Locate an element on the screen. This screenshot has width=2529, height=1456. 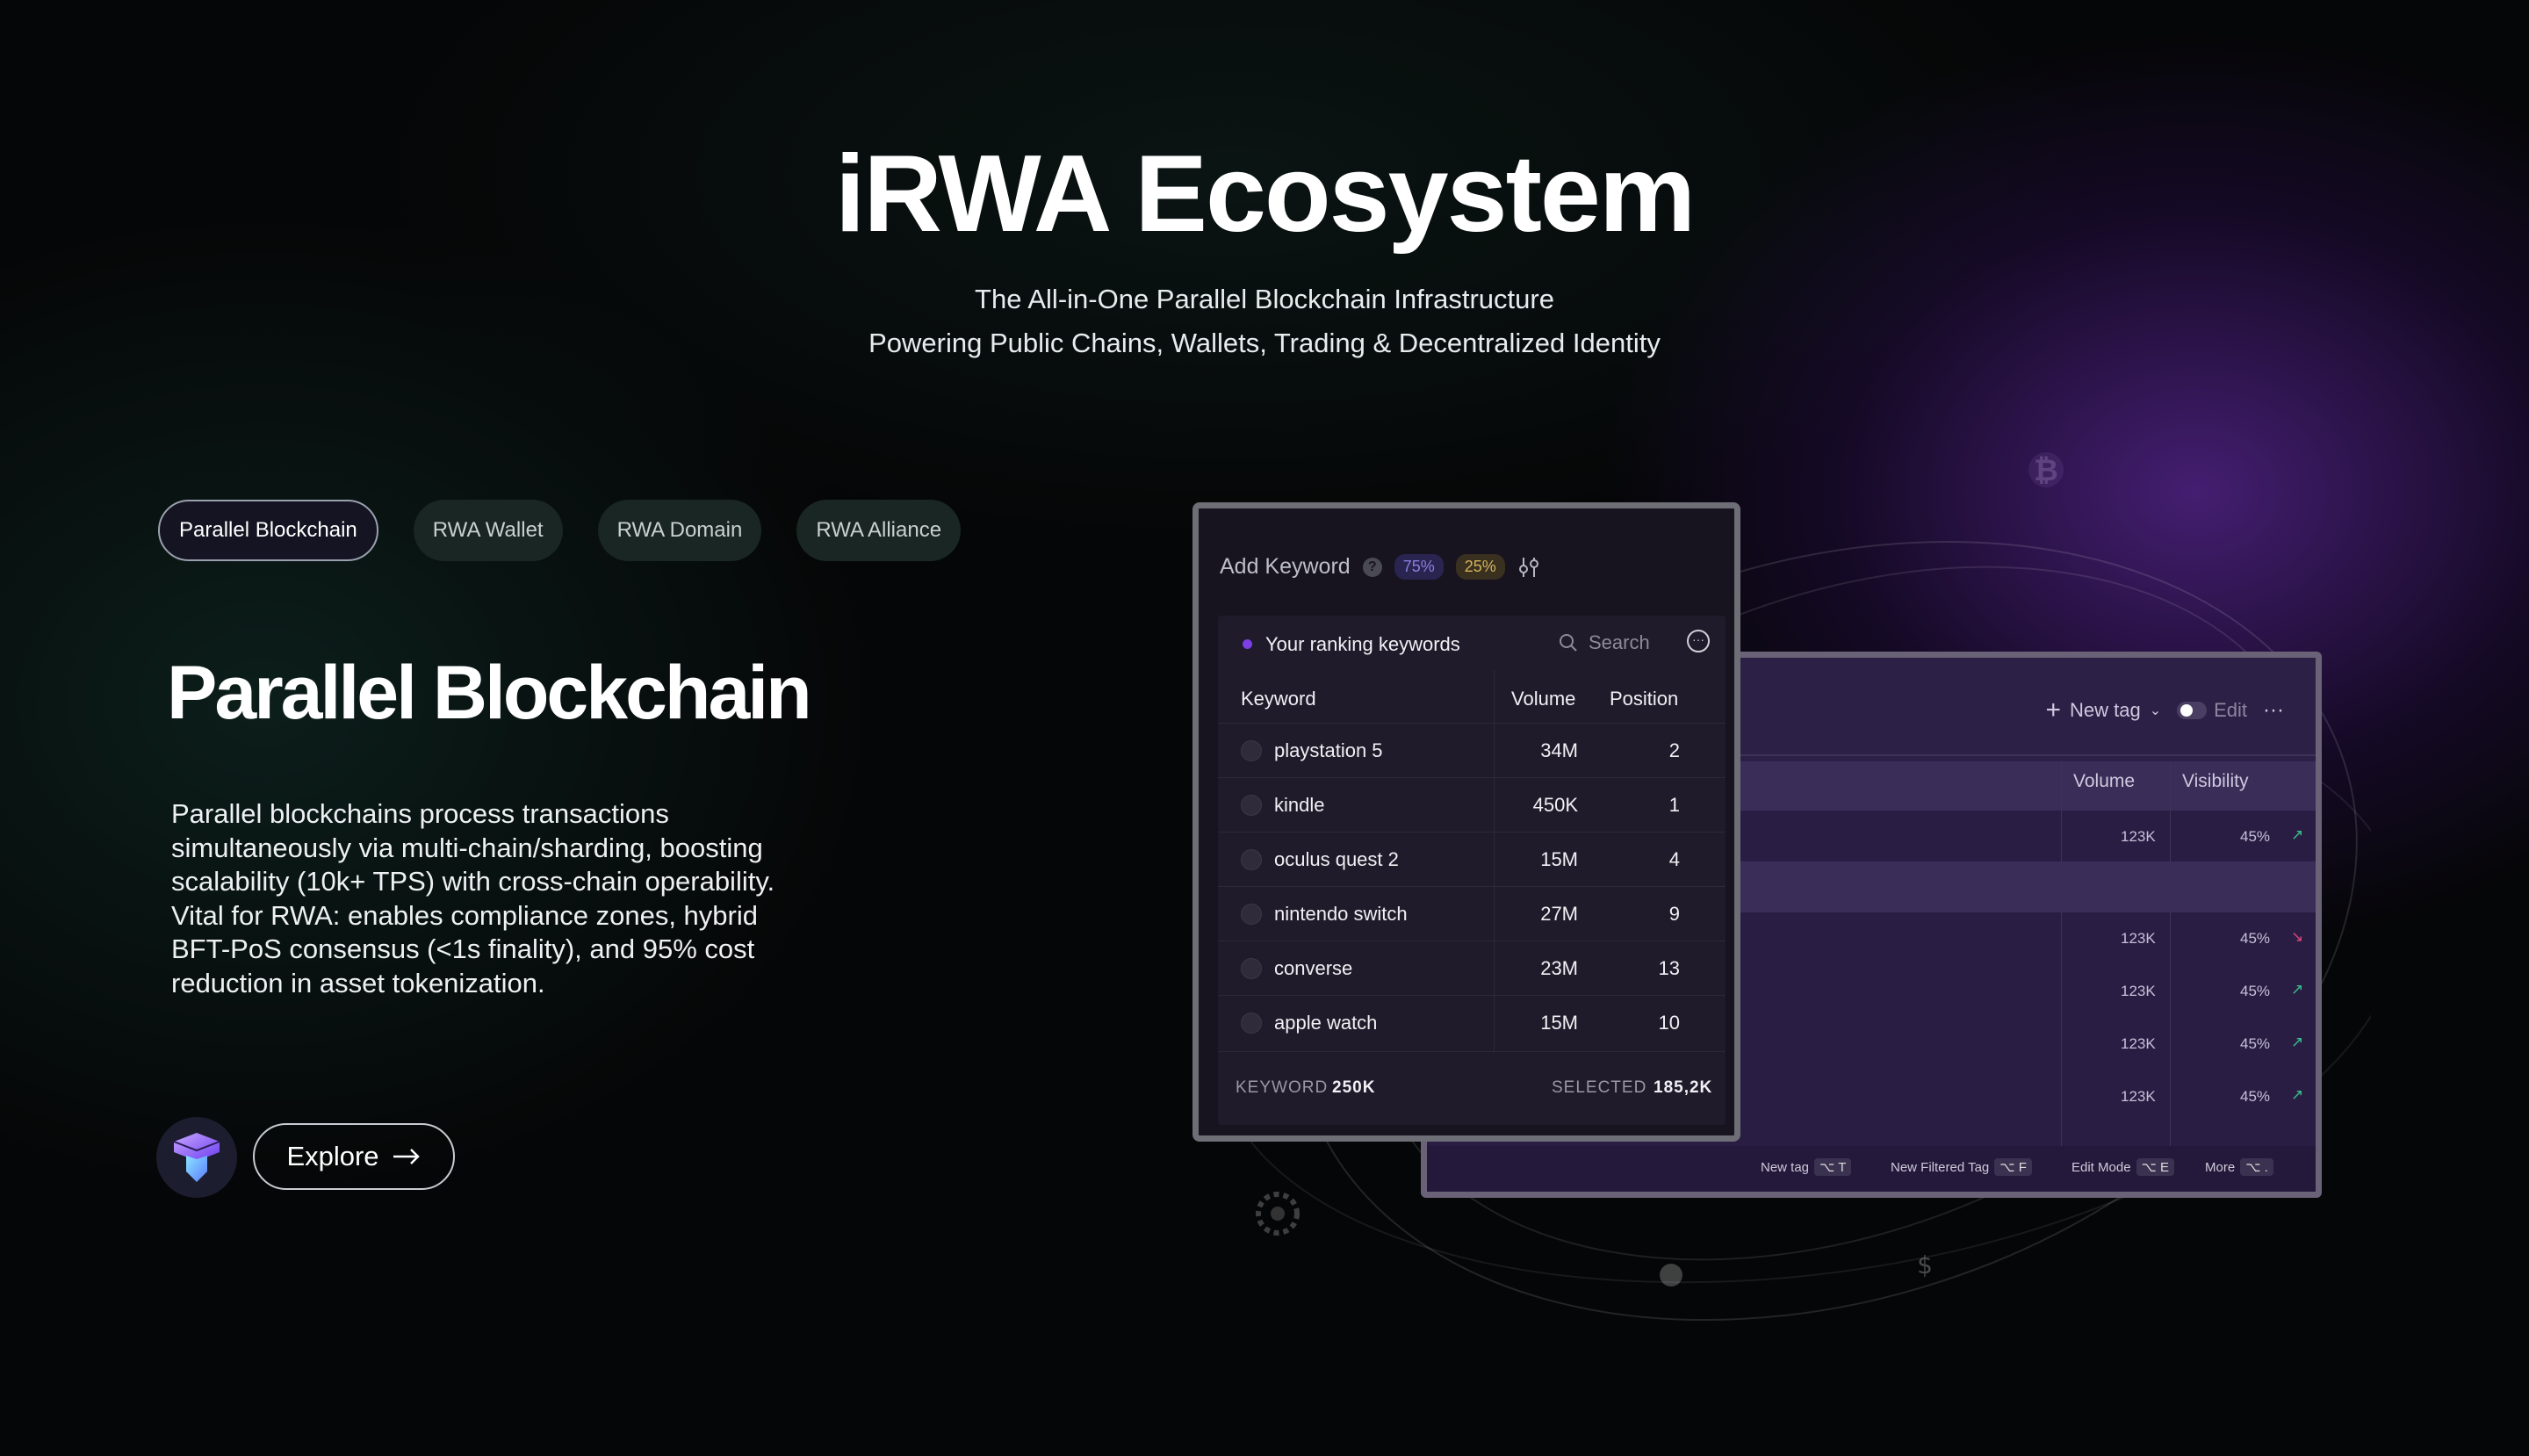
new-tag-button: + New tag ⌄ is located at coordinates (2104, 710).